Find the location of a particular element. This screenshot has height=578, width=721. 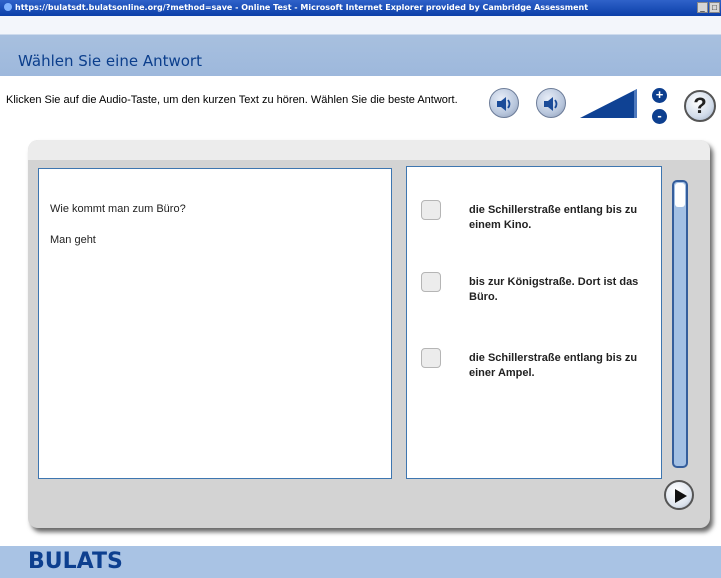

page-footer: BULATS is located at coordinates (360, 562).